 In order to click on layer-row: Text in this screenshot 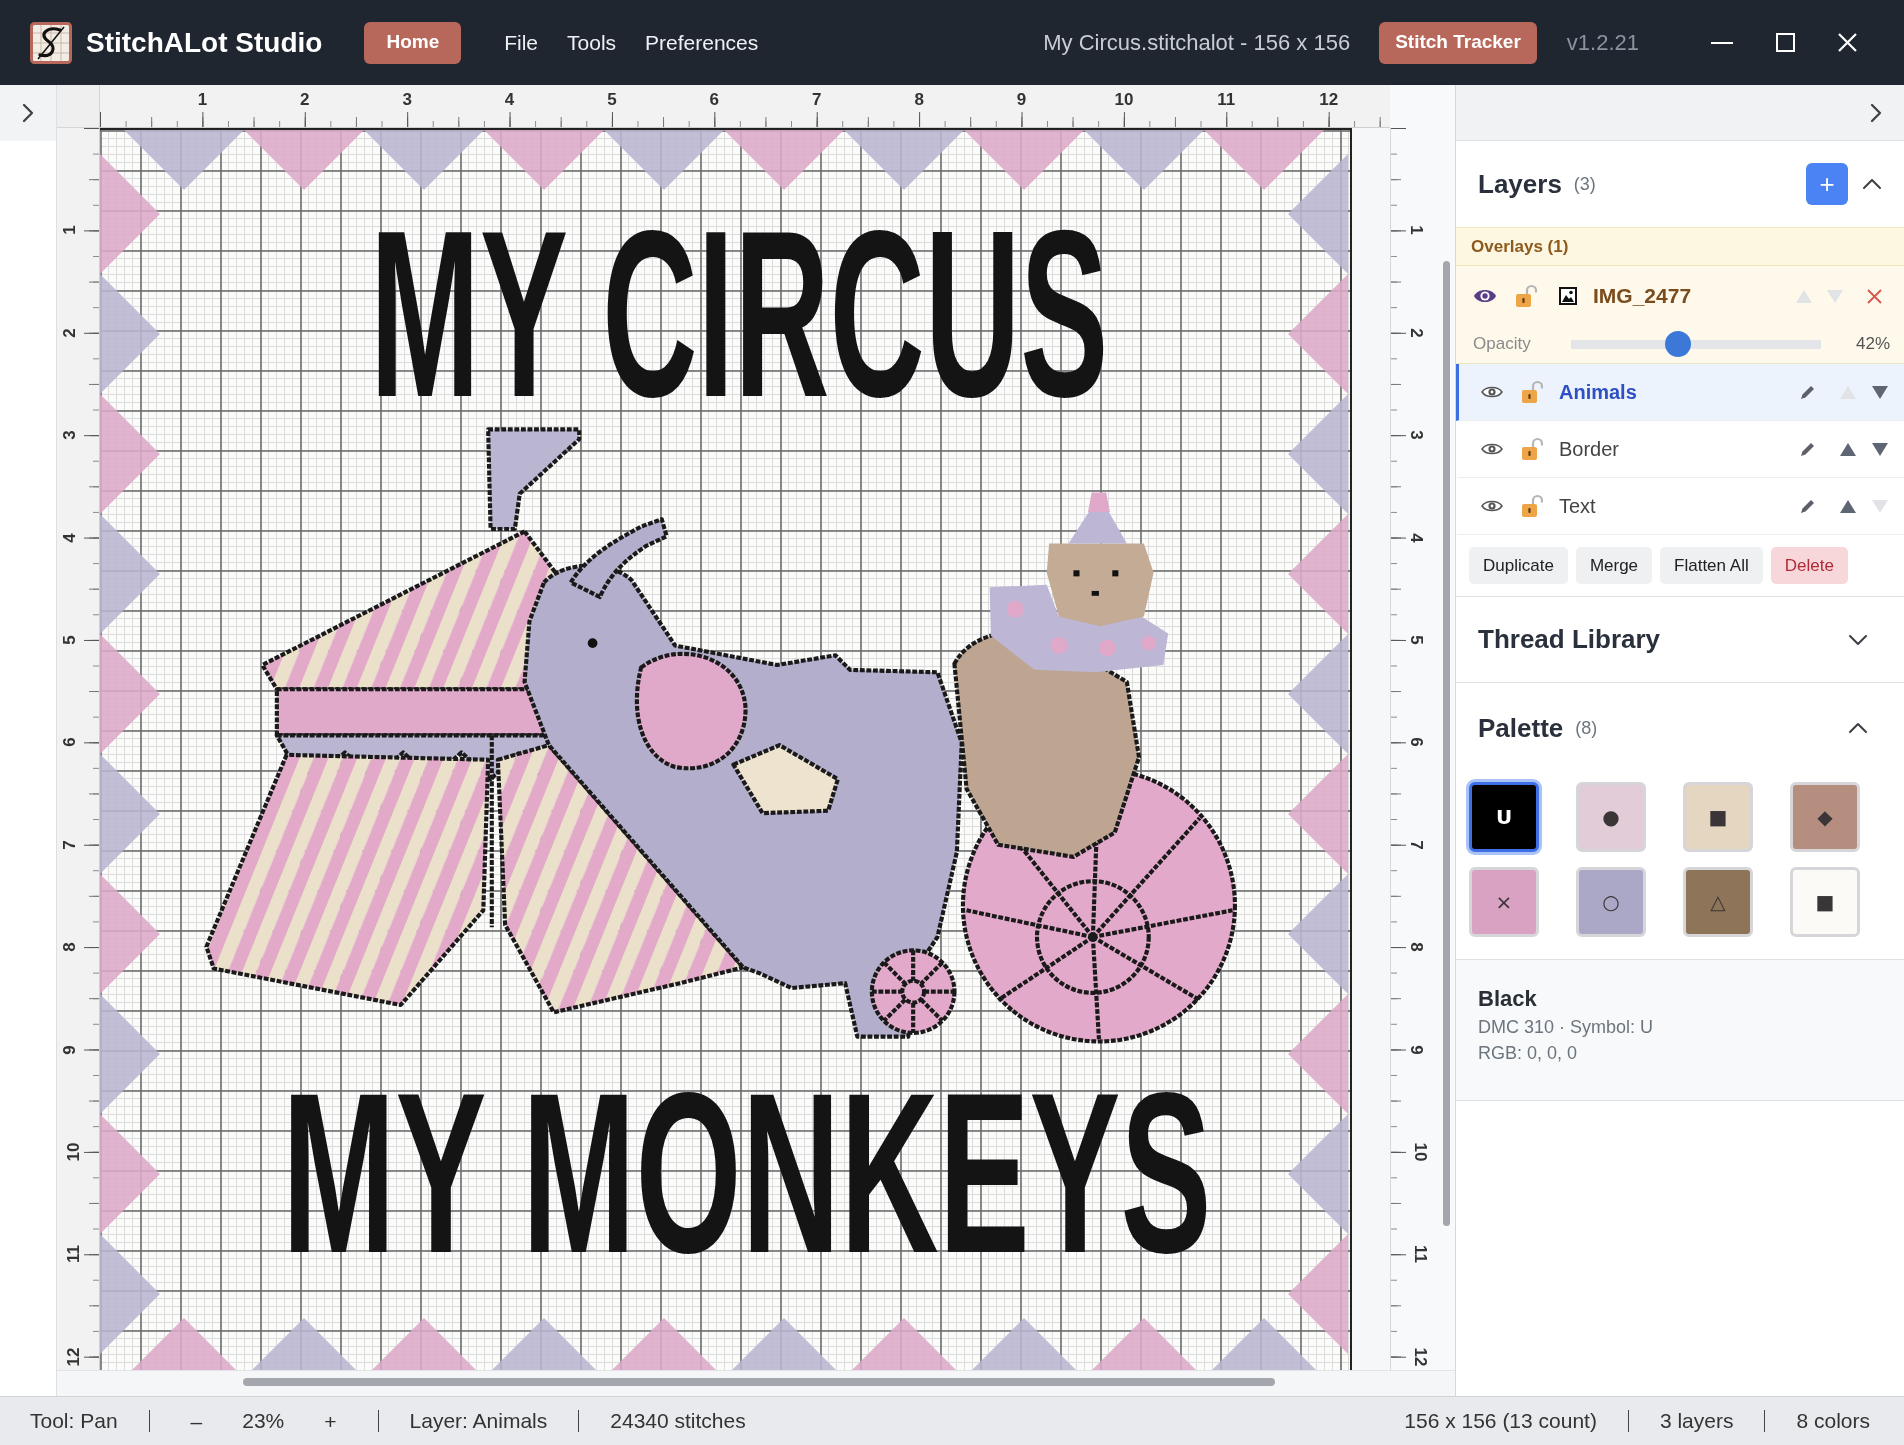, I will do `click(1680, 506)`.